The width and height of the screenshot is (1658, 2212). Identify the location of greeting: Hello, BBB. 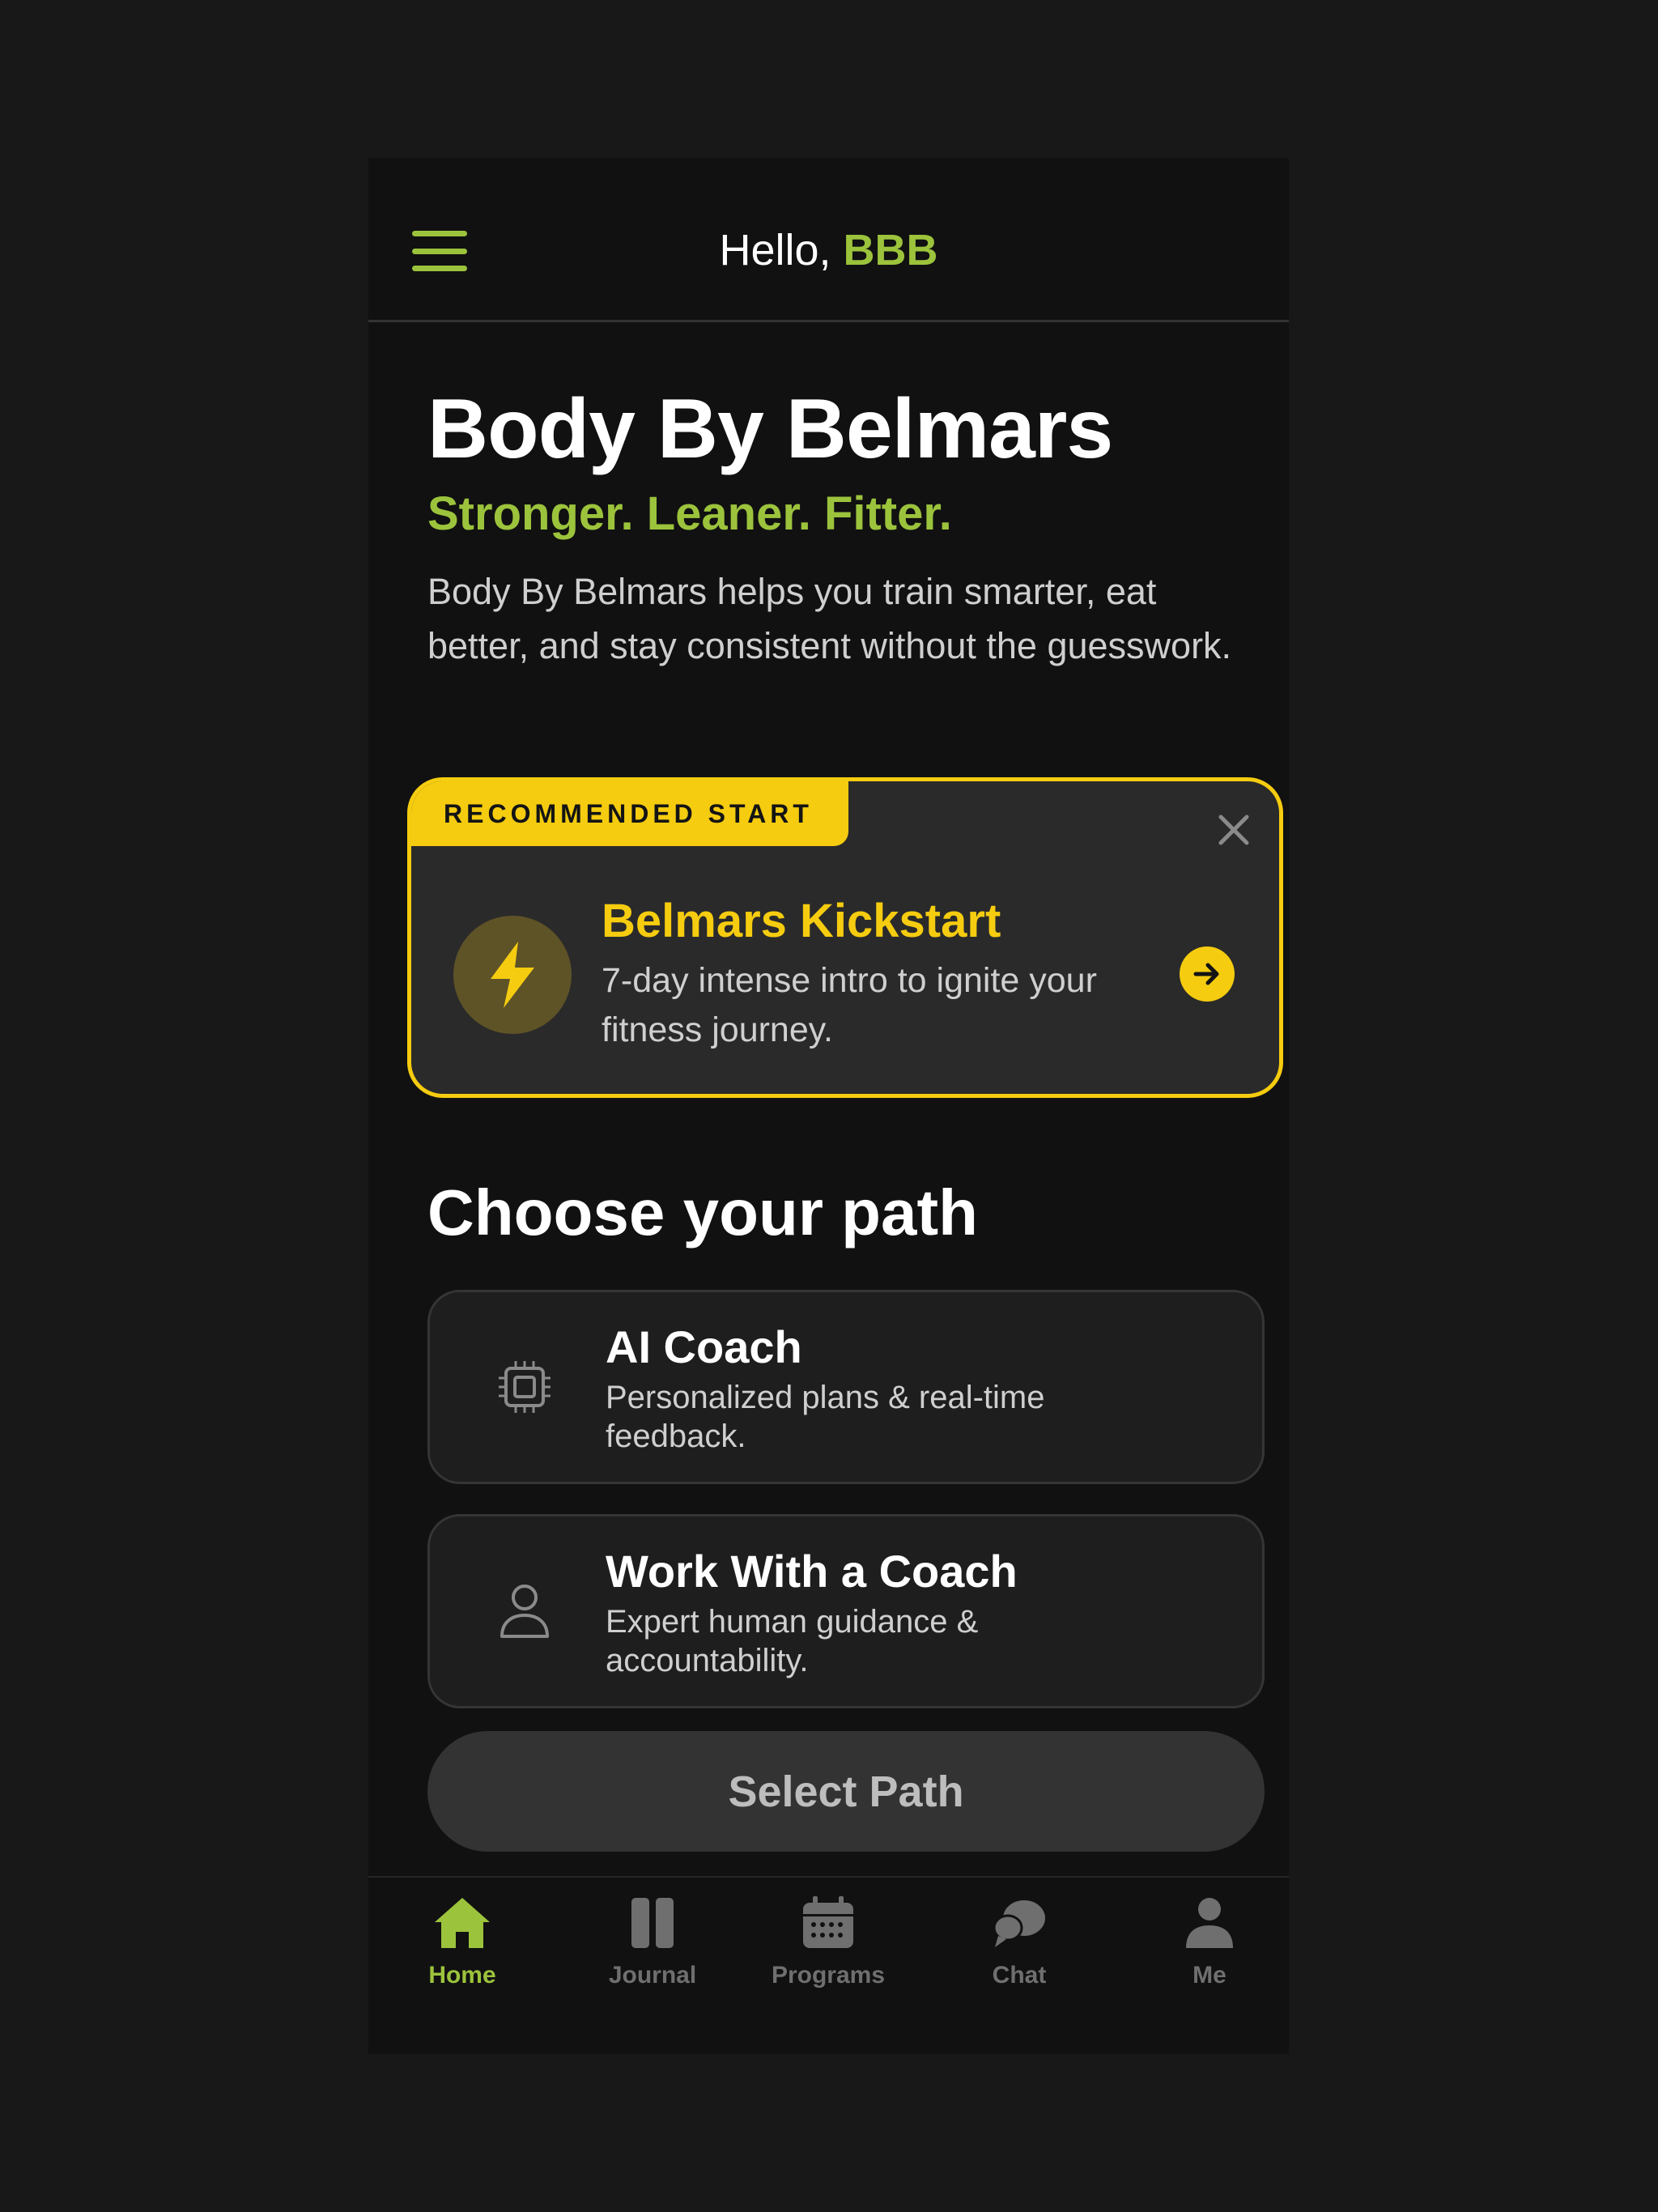
(828, 250).